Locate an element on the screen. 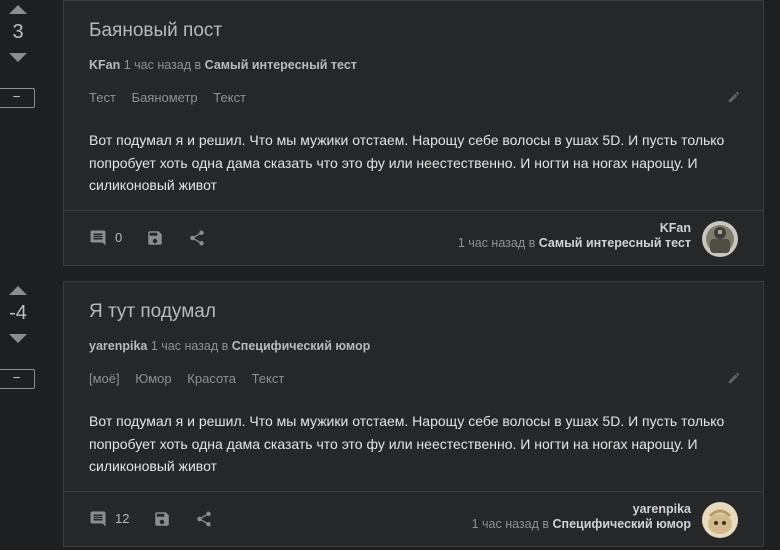  tag-list: Тест Баянометр Текст is located at coordinates (173, 97).